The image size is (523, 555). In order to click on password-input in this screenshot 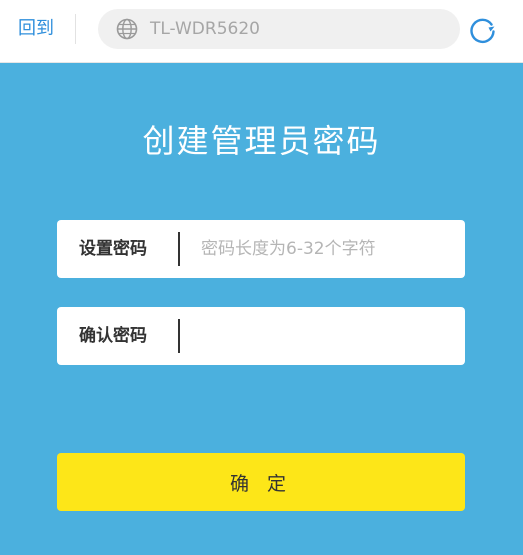, I will do `click(320, 249)`.